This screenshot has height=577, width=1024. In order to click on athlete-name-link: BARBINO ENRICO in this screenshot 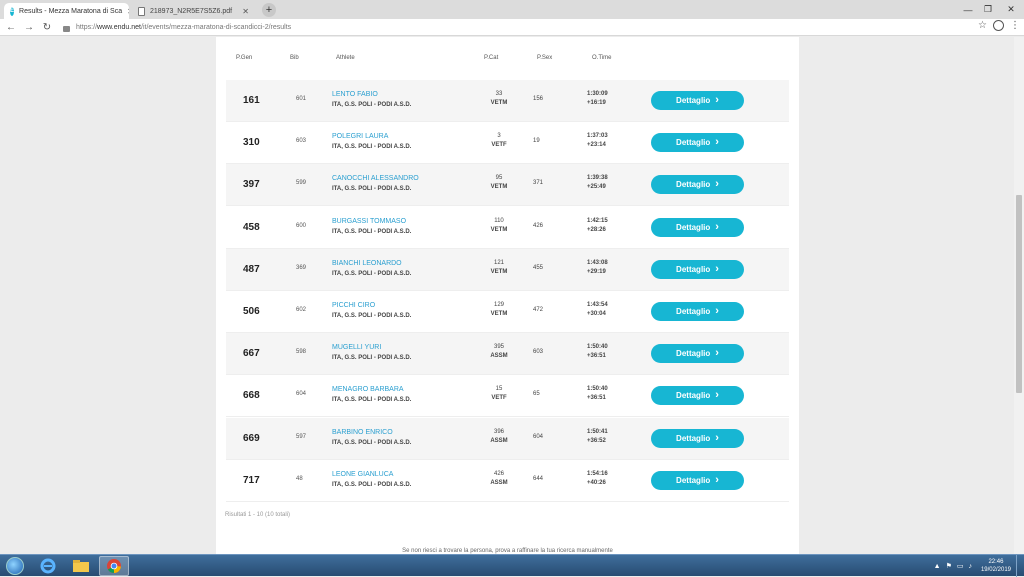, I will do `click(362, 432)`.